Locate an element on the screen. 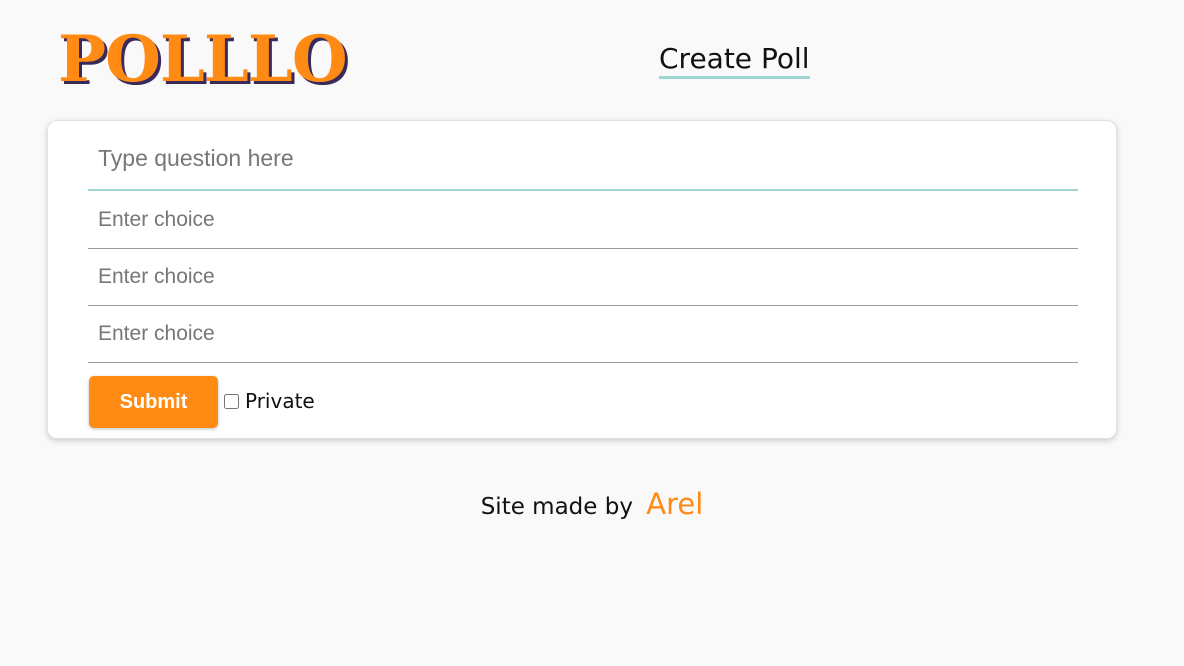 The image size is (1184, 666). footer-author-link: Arel is located at coordinates (674, 504).